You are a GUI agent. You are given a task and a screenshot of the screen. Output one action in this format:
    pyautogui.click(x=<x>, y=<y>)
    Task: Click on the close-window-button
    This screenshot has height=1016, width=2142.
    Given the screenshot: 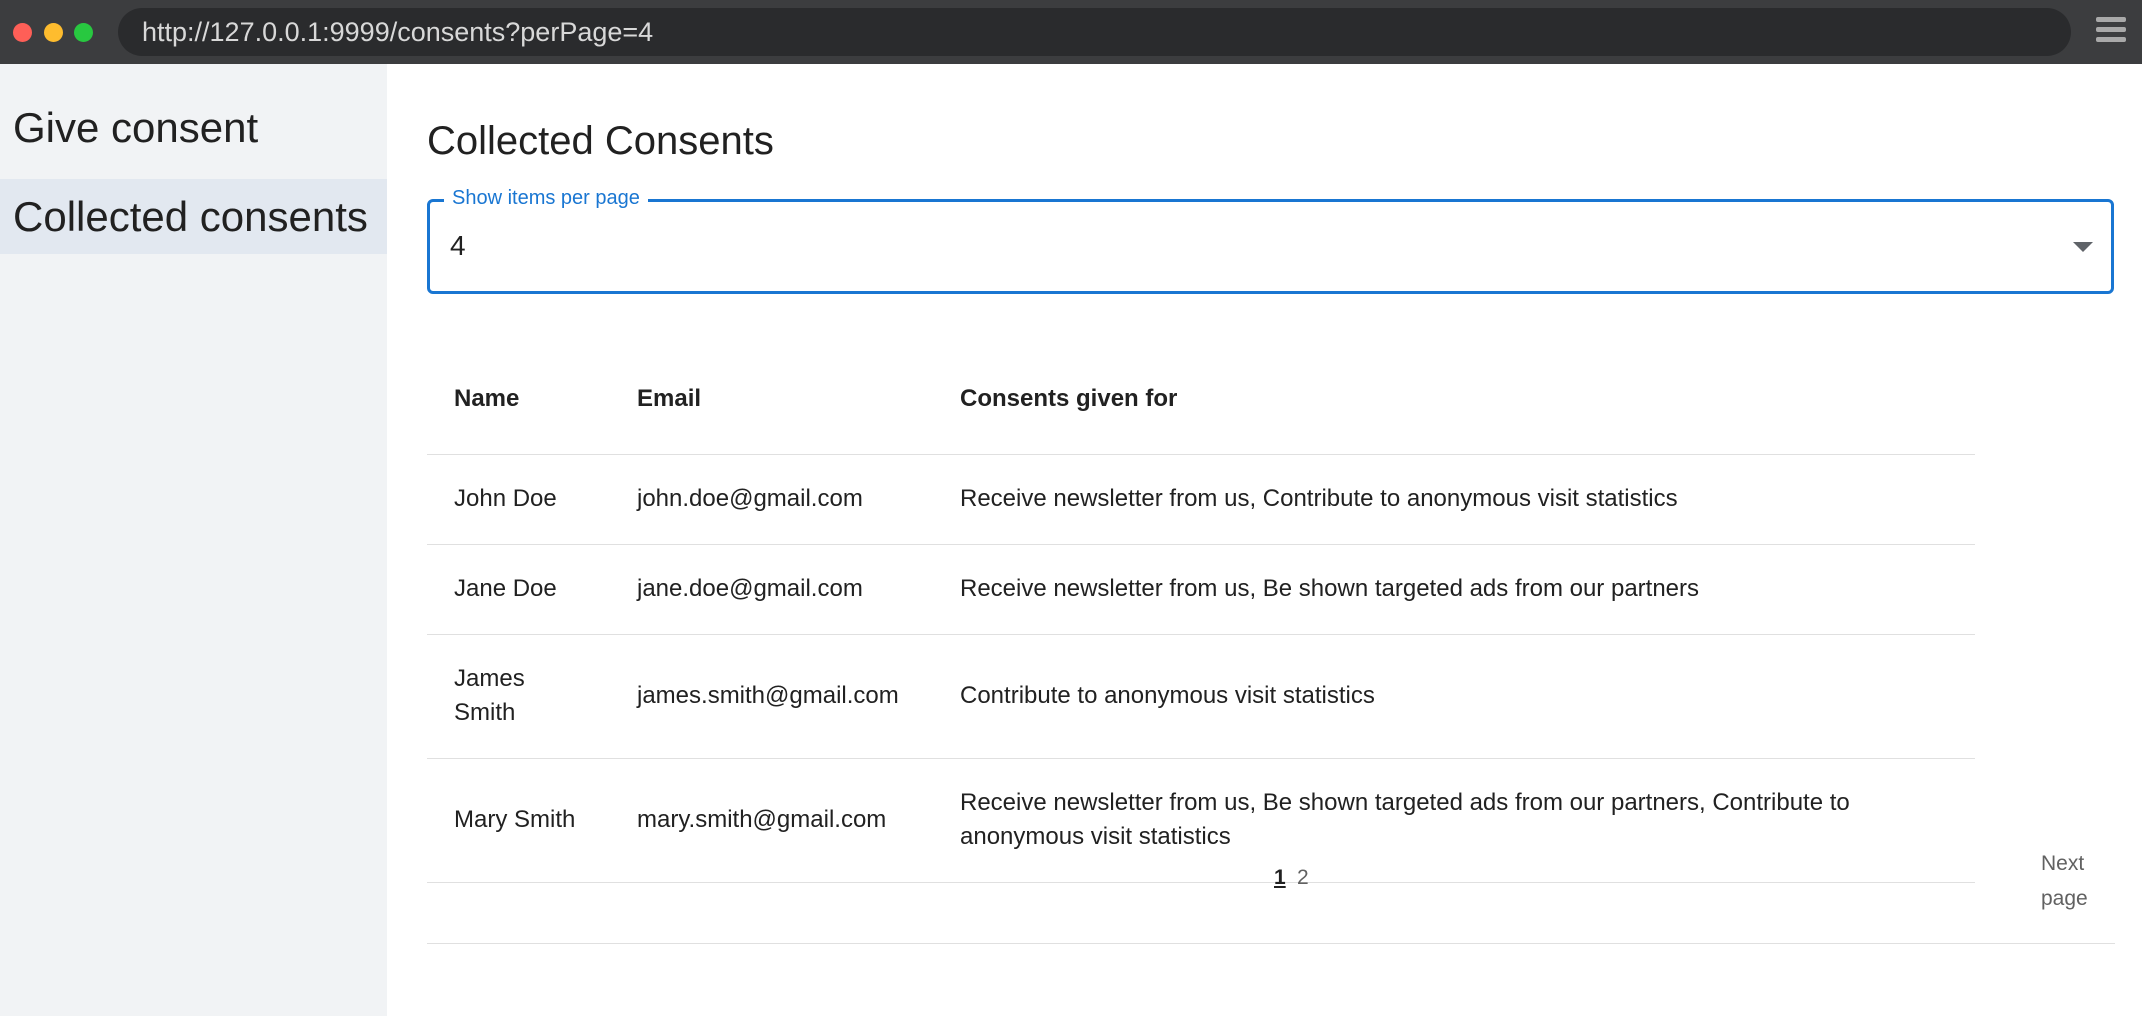 What is the action you would take?
    pyautogui.click(x=22, y=32)
    